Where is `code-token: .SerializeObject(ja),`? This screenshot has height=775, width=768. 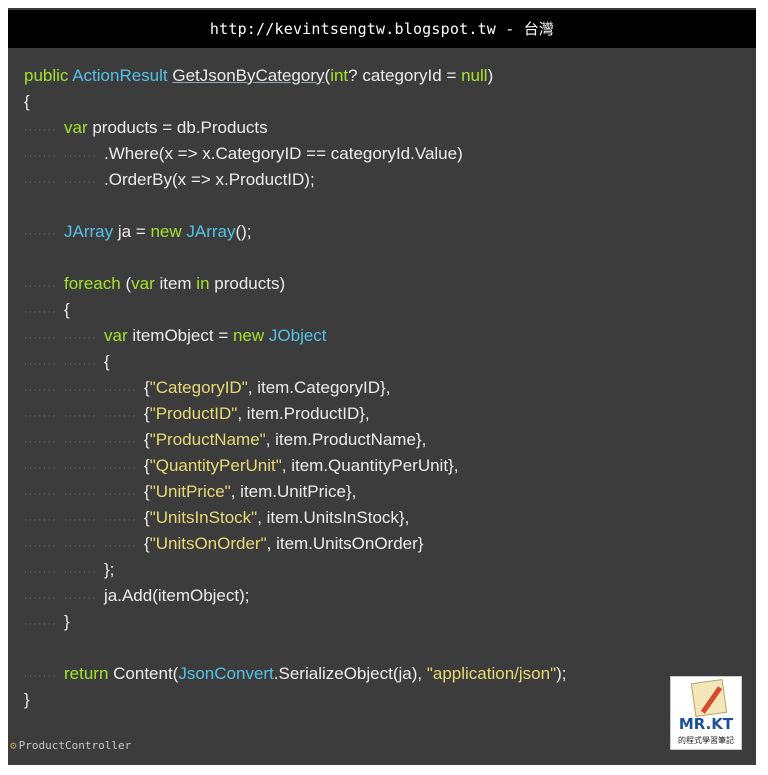 code-token: .SerializeObject(ja), is located at coordinates (350, 673).